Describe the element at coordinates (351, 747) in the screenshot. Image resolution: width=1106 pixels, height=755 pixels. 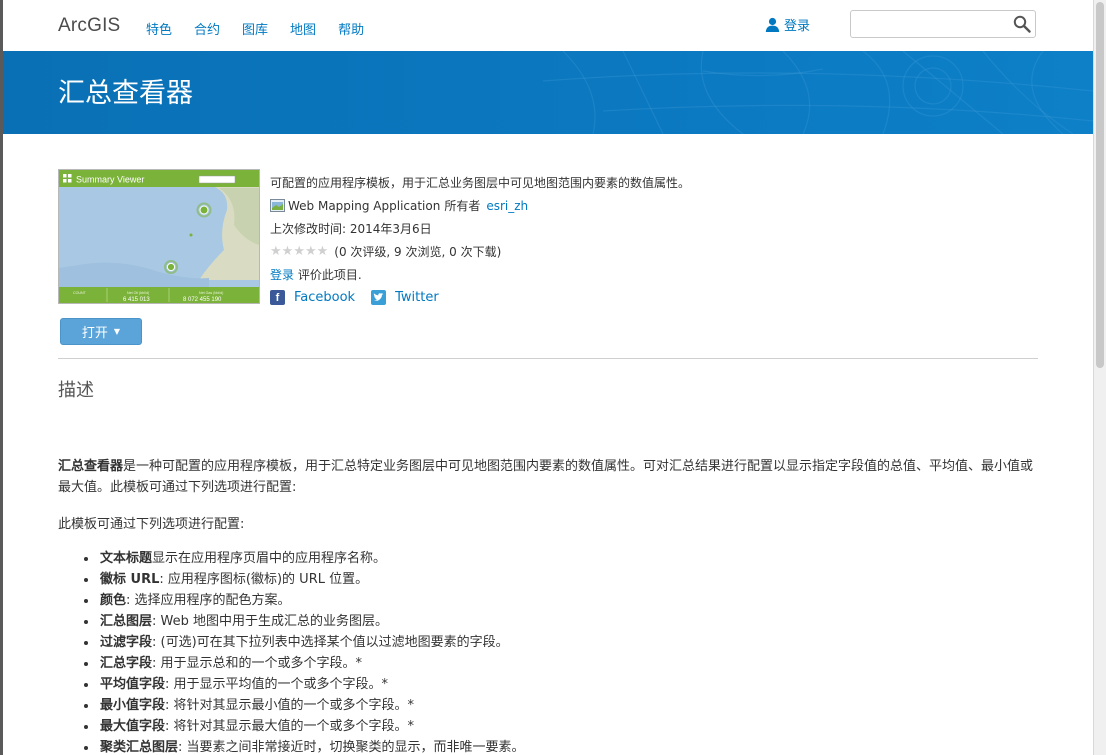
I see `option-text: : 当要素之间非常接近时，切换聚类的显示，而非唯一要素。` at that location.